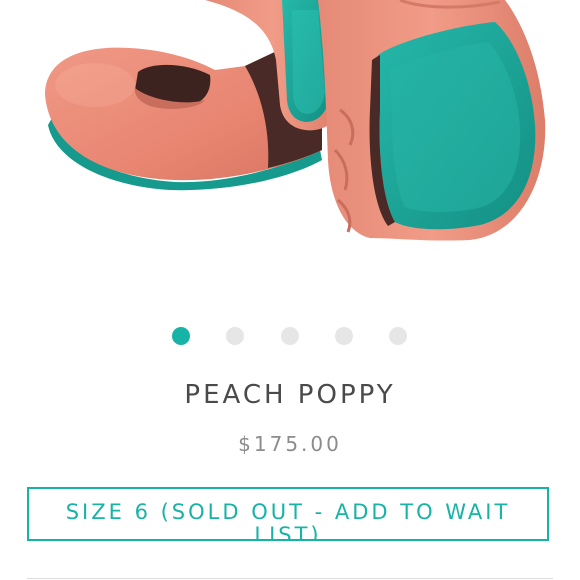 Image resolution: width=580 pixels, height=580 pixels. I want to click on size-selector: SIZE 6 (SOLD OUT - ADD TO WAIT LIST), so click(288, 514).